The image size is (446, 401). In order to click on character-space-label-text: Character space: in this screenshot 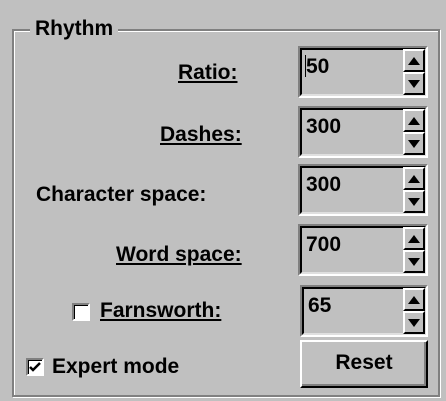, I will do `click(121, 194)`.